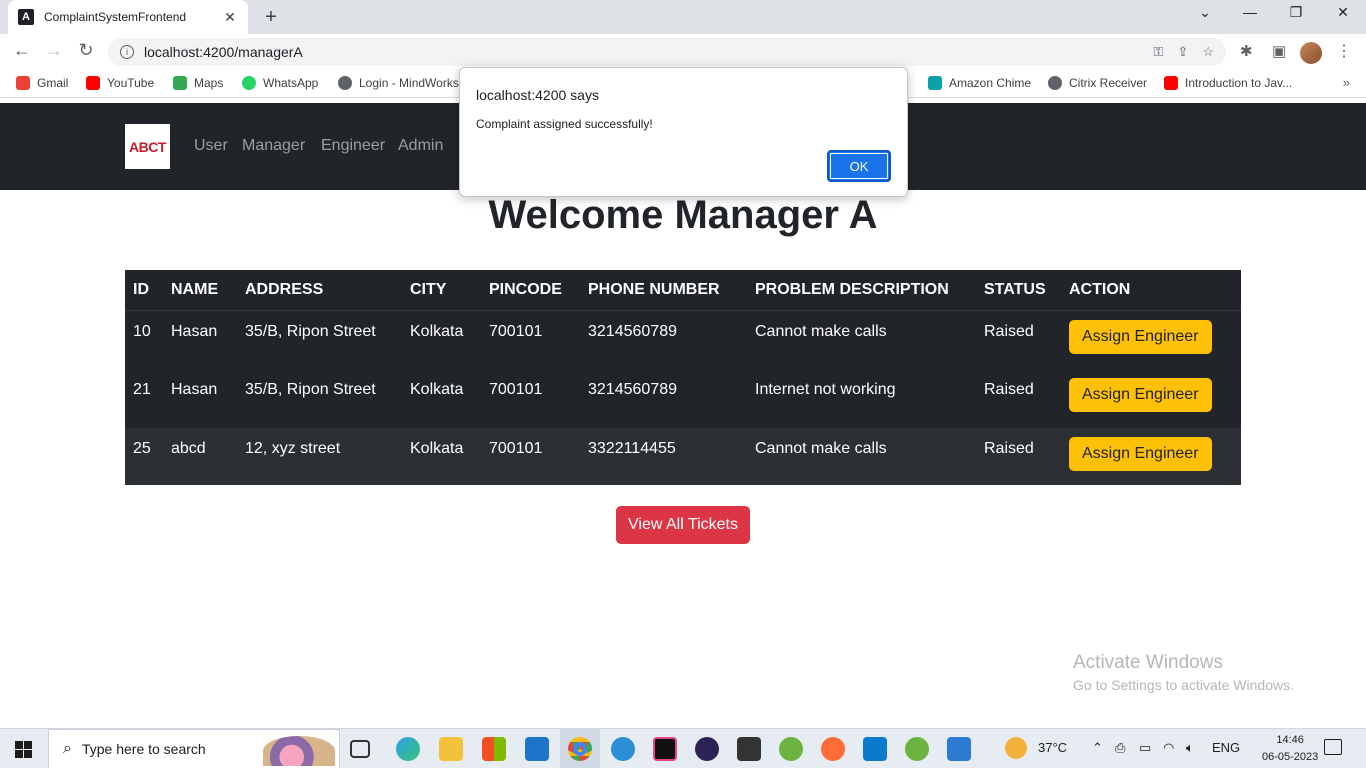  I want to click on tab-search-chevron-icon: ⌄, so click(1205, 12).